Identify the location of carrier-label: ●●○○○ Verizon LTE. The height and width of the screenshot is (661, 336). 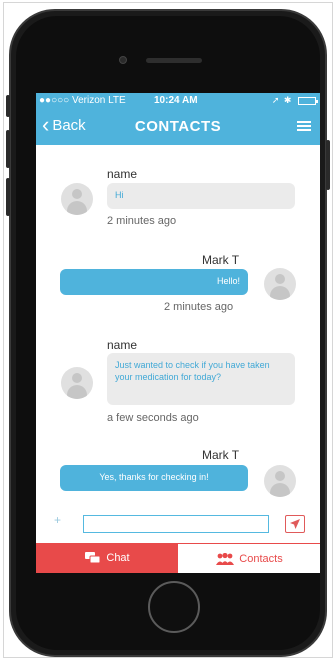
(82, 100).